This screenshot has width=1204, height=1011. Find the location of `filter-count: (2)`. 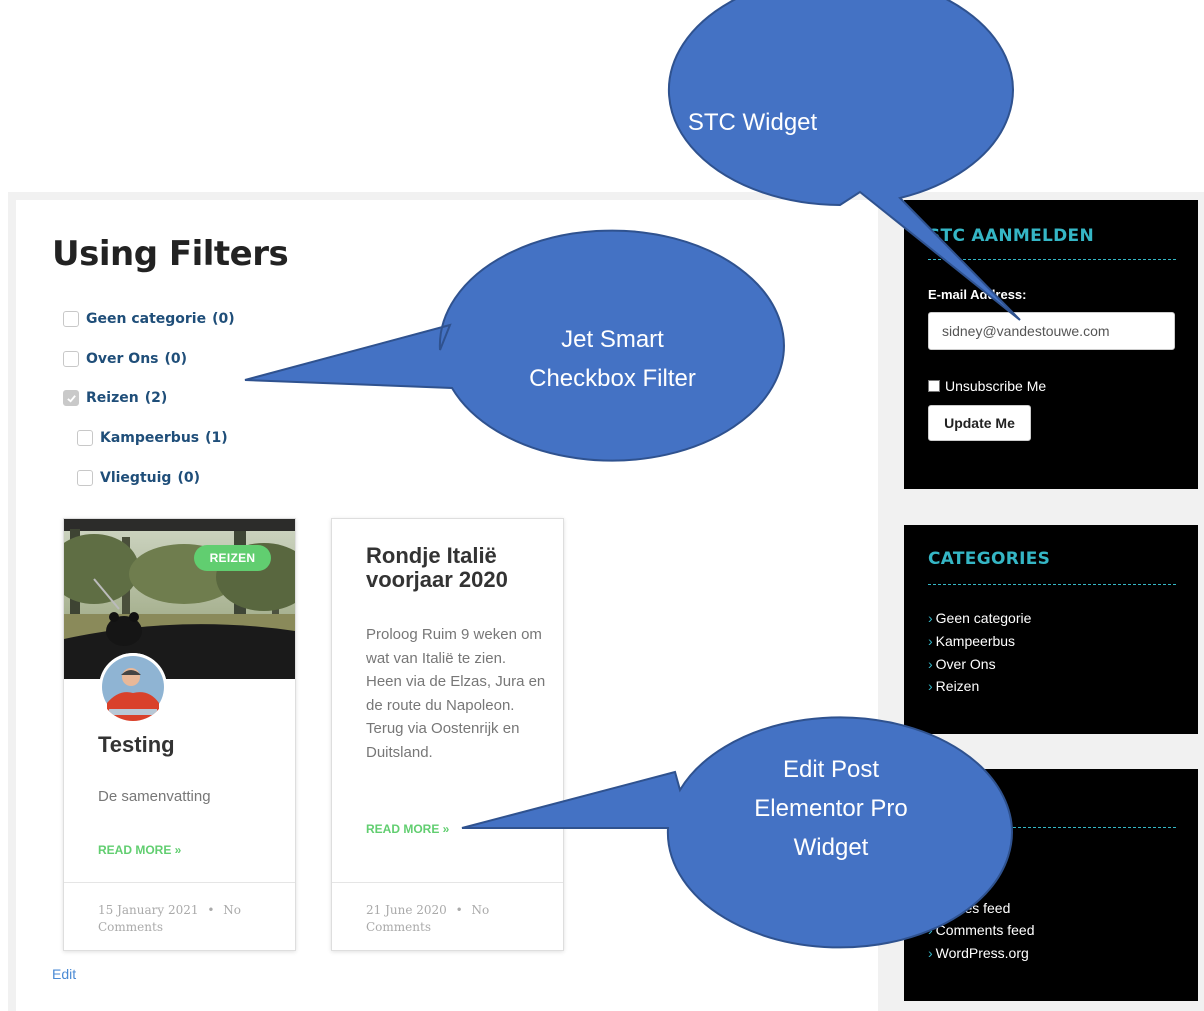

filter-count: (2) is located at coordinates (156, 398).